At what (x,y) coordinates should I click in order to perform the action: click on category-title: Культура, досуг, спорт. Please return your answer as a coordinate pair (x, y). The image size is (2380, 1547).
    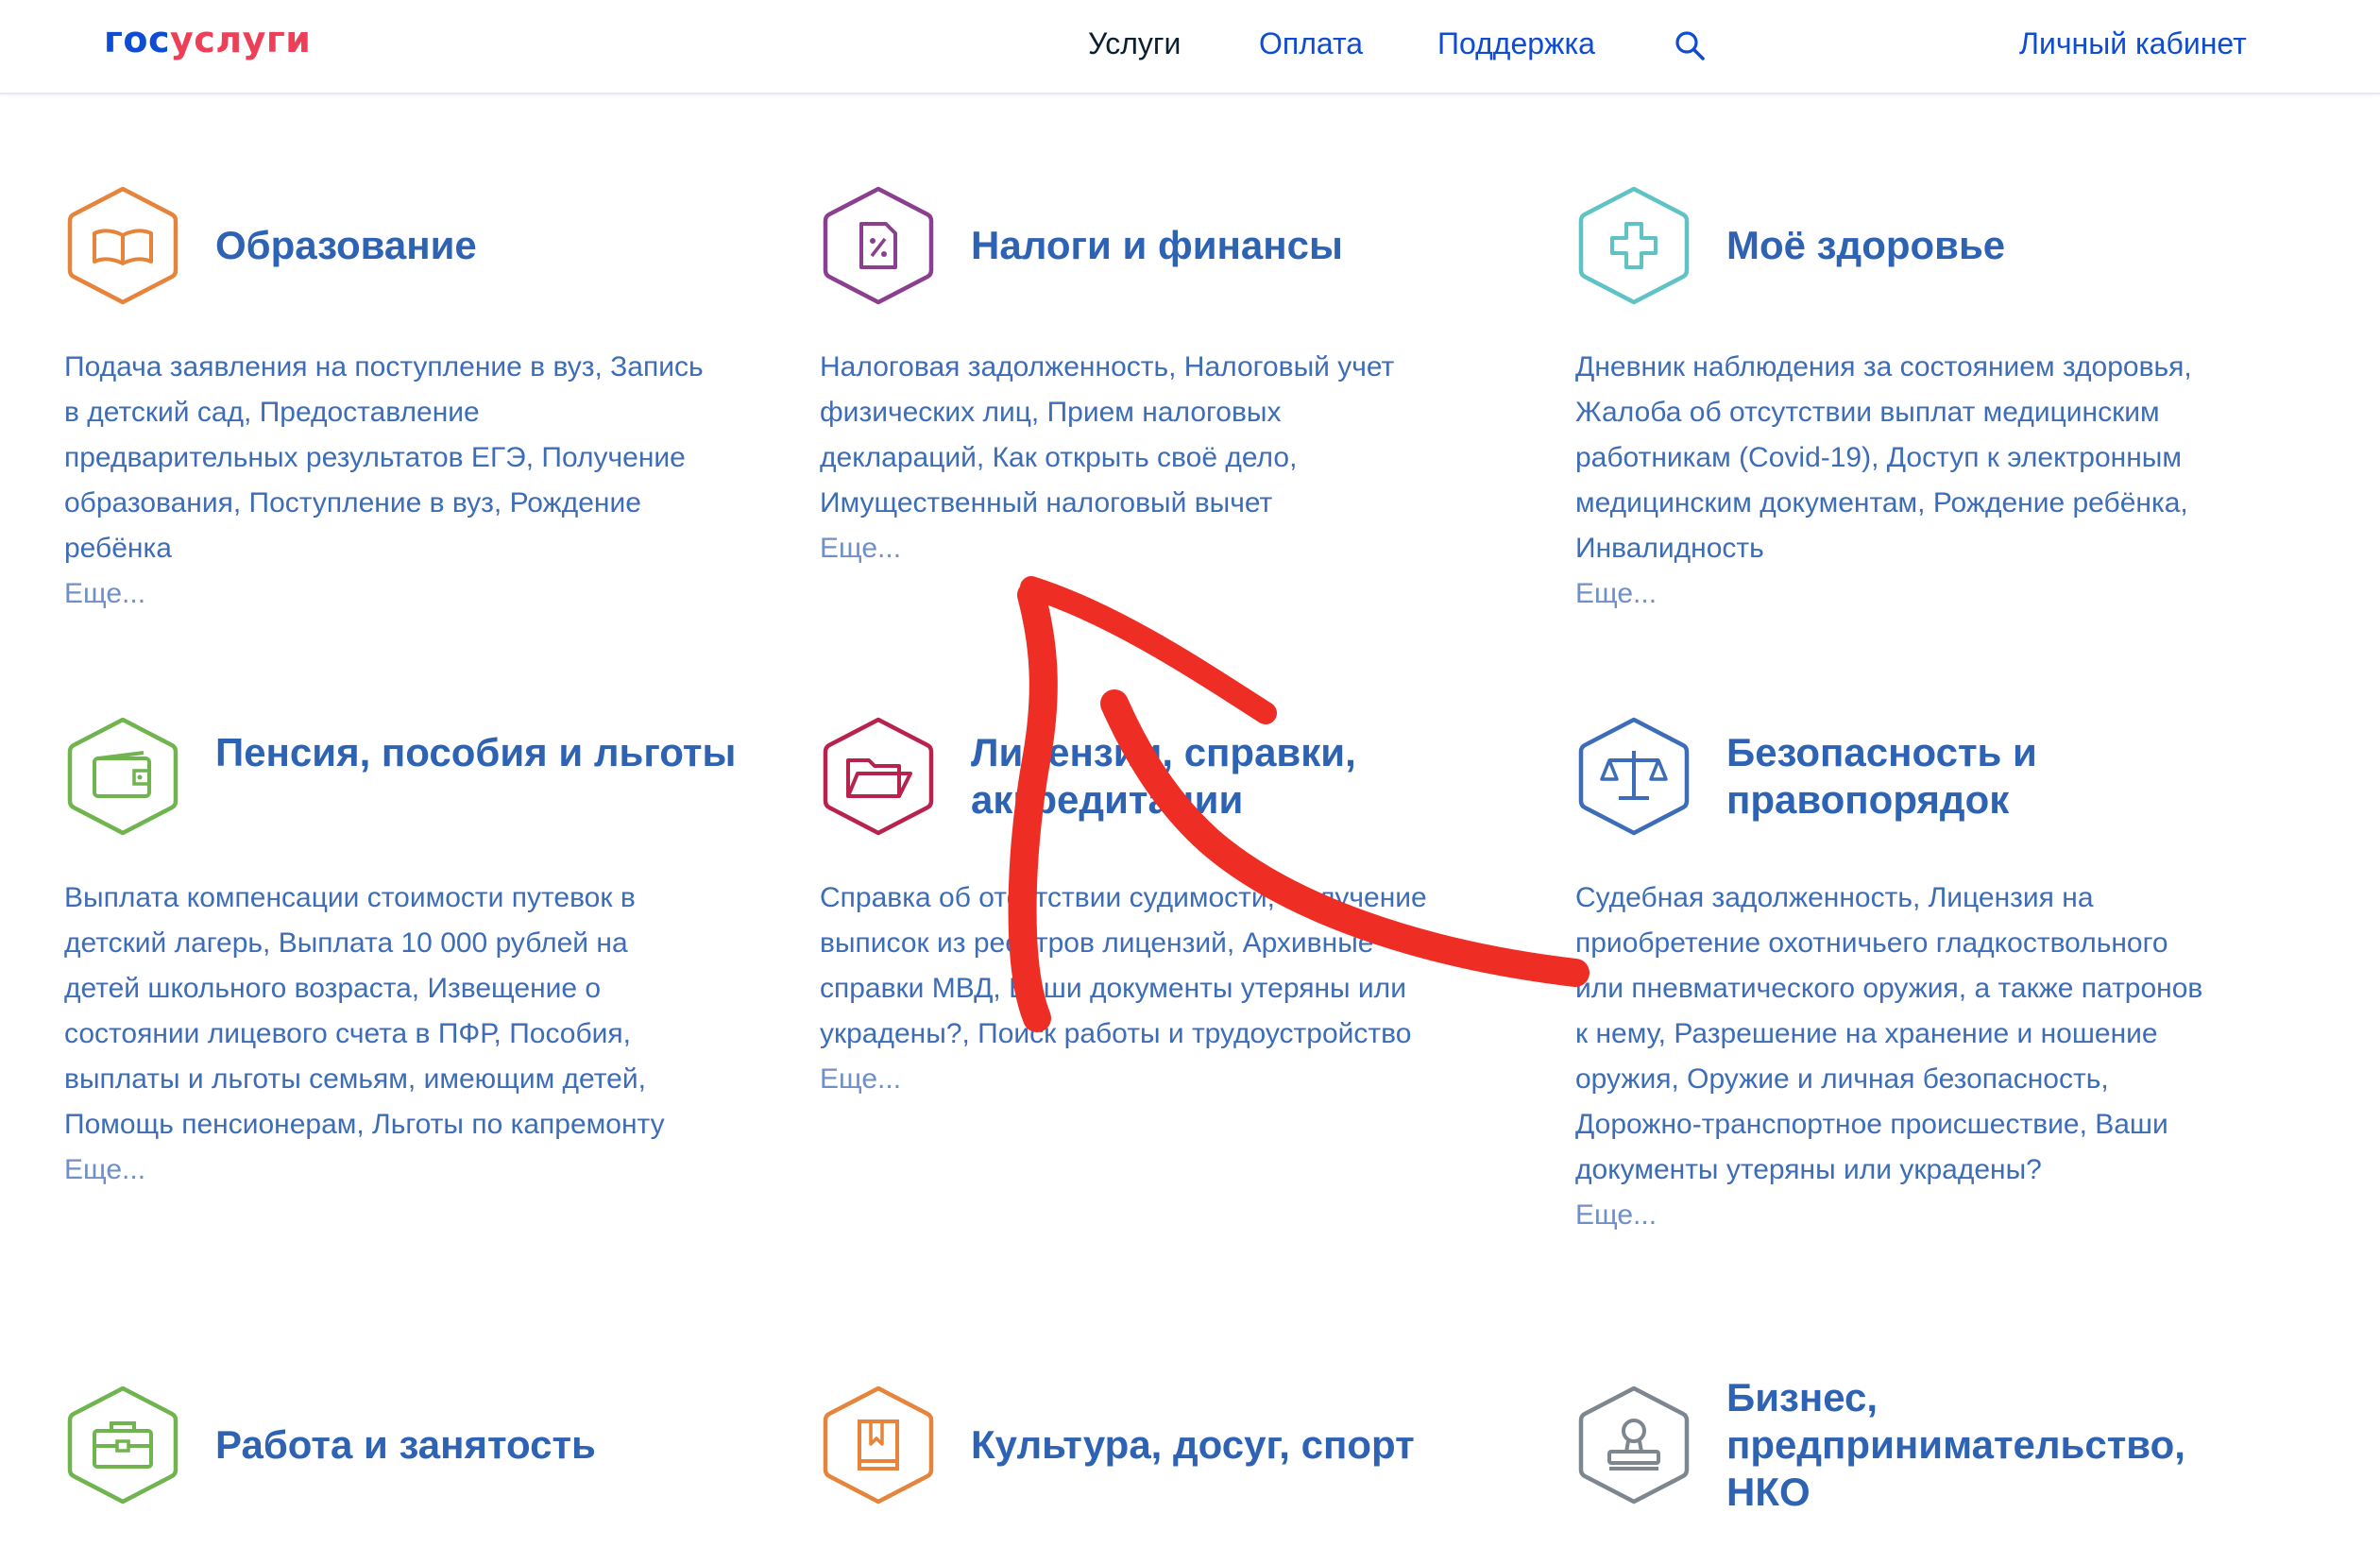
    Looking at the image, I should click on (1254, 1445).